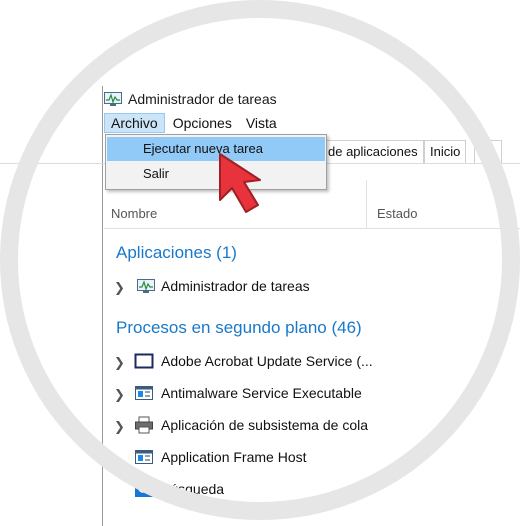 Image resolution: width=520 pixels, height=526 pixels. Describe the element at coordinates (312, 458) in the screenshot. I see `list-item: Application Frame Host` at that location.